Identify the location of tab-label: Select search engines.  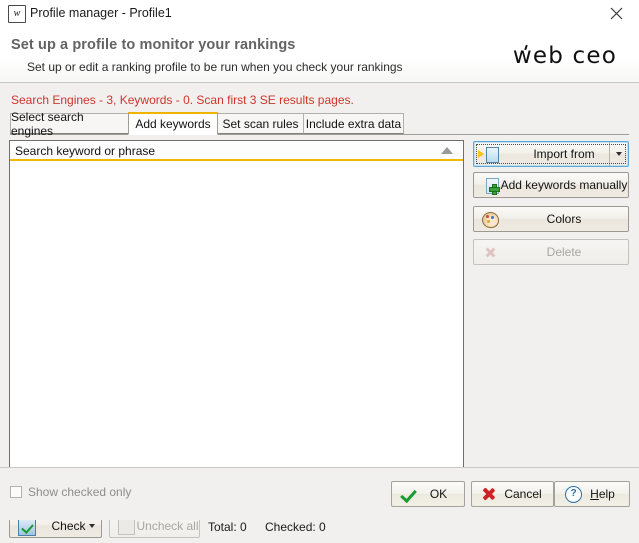
(47, 123).